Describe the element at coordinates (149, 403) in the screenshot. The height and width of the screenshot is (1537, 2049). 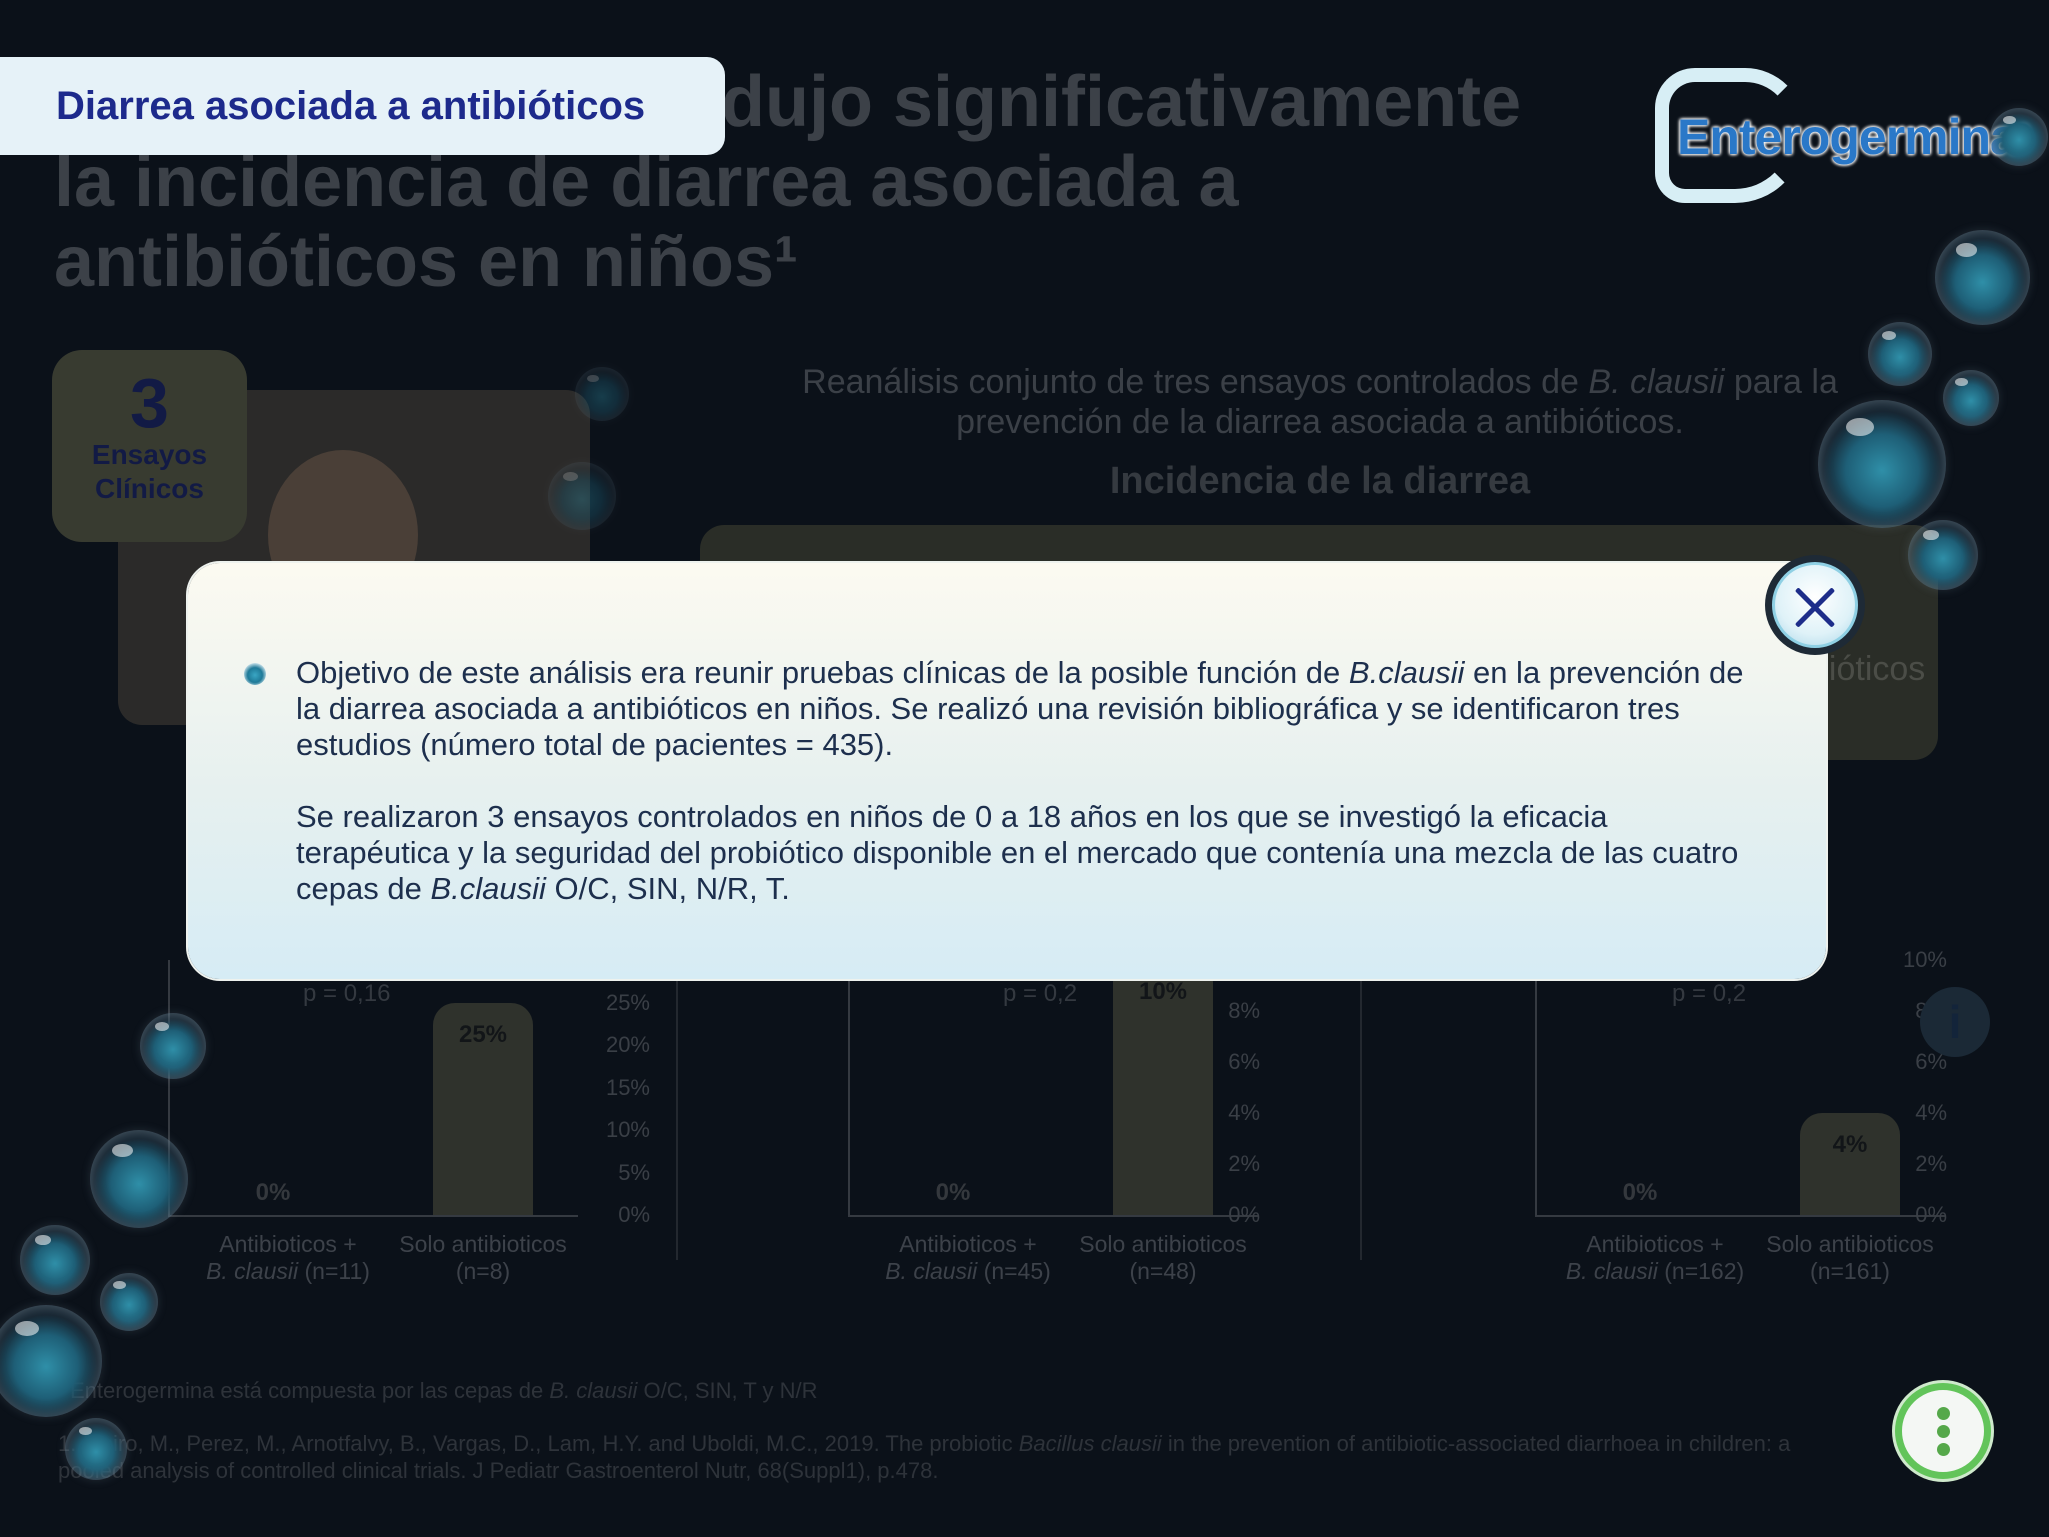
I see `ensayos-number: 3` at that location.